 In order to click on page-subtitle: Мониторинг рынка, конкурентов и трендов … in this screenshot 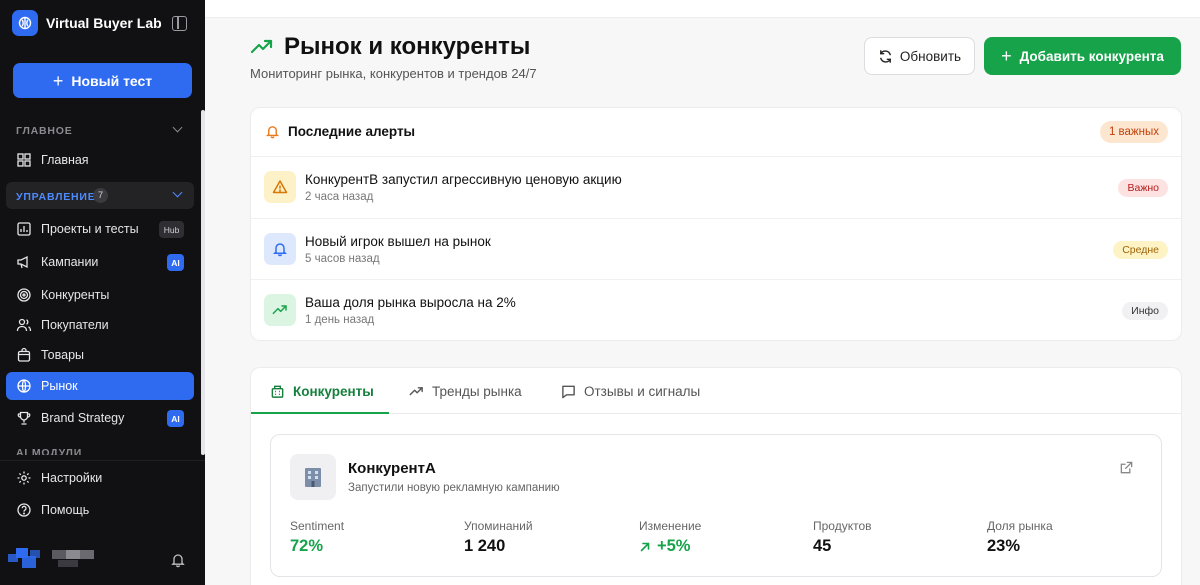, I will do `click(393, 73)`.